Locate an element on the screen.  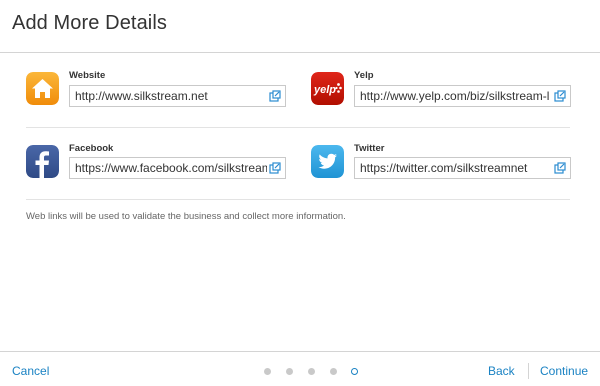
yelp-field-box is located at coordinates (462, 96).